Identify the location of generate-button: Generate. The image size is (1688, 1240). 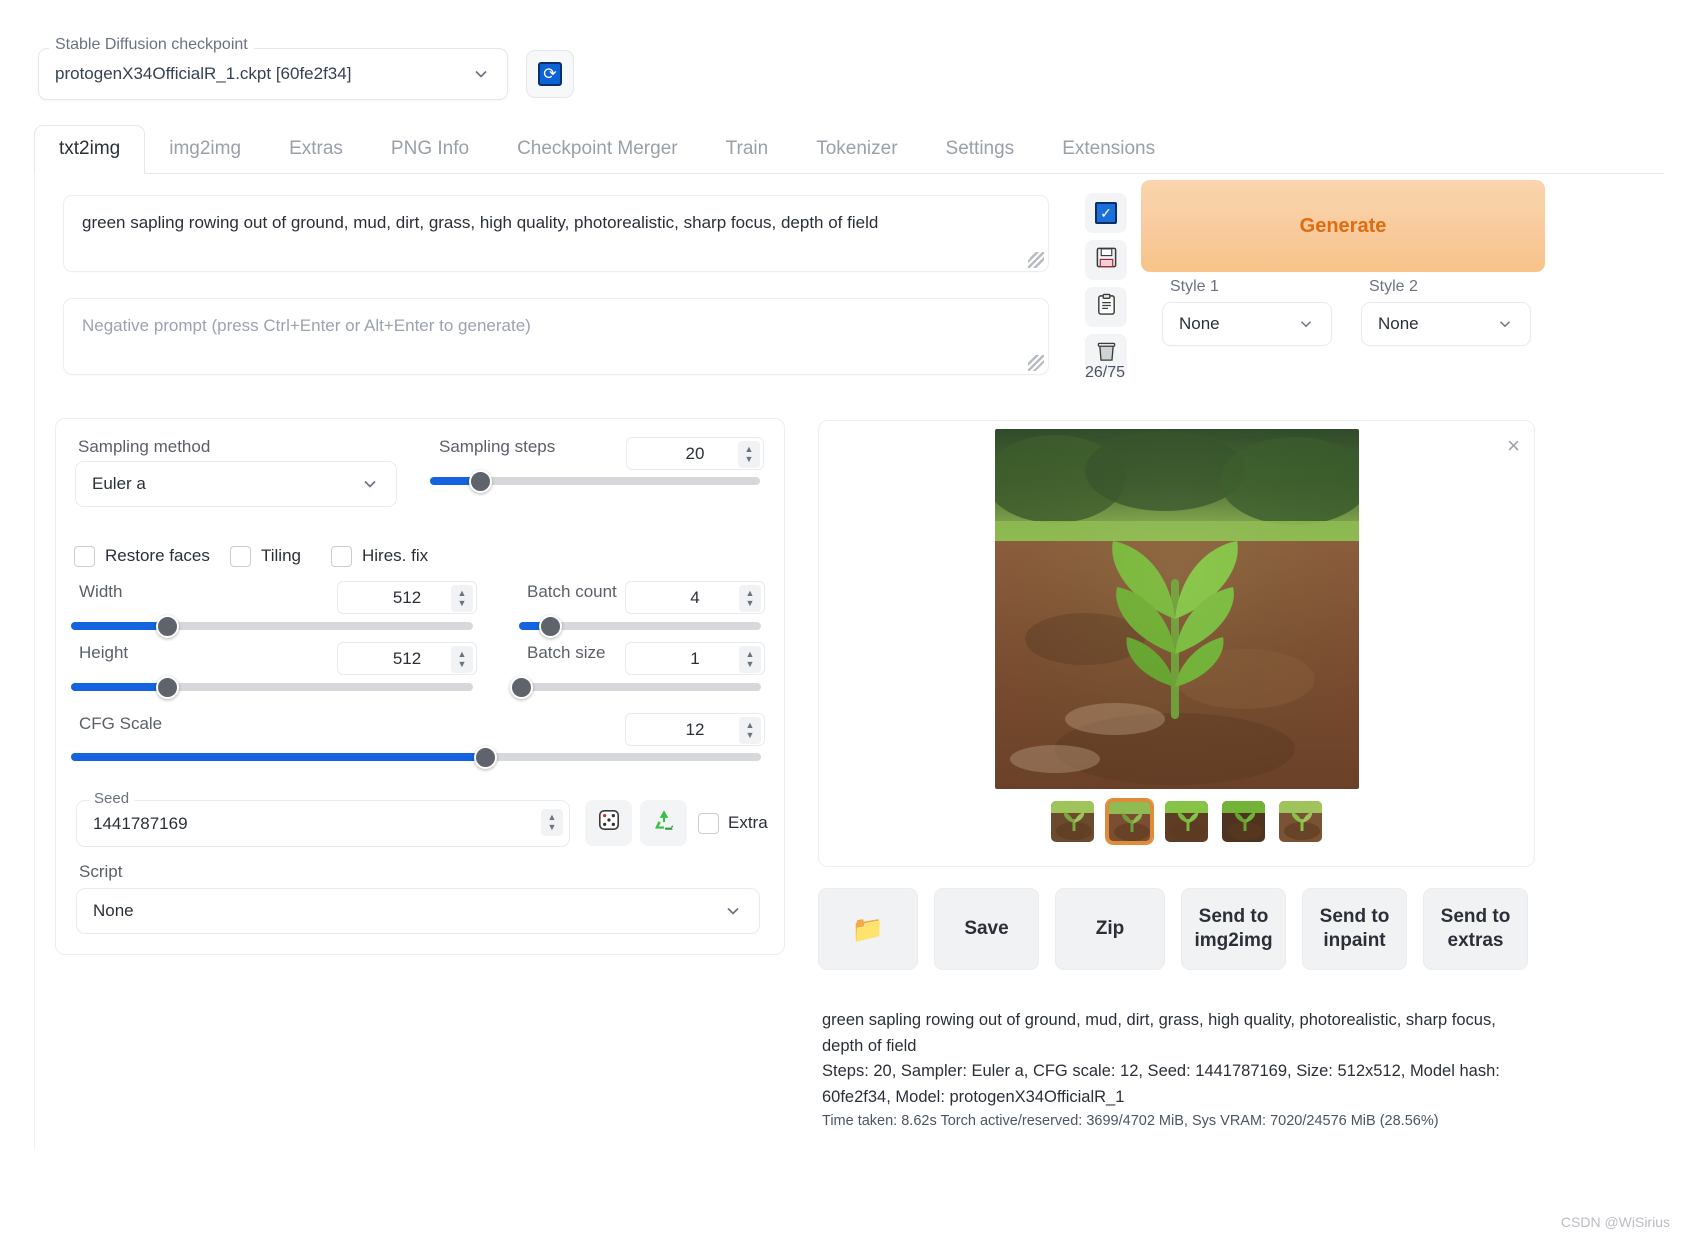
(1343, 226).